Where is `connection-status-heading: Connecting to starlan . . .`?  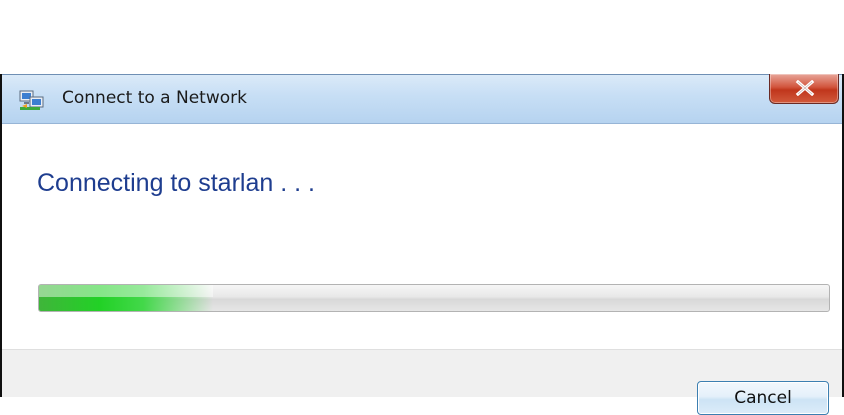
connection-status-heading: Connecting to starlan . . . is located at coordinates (176, 183).